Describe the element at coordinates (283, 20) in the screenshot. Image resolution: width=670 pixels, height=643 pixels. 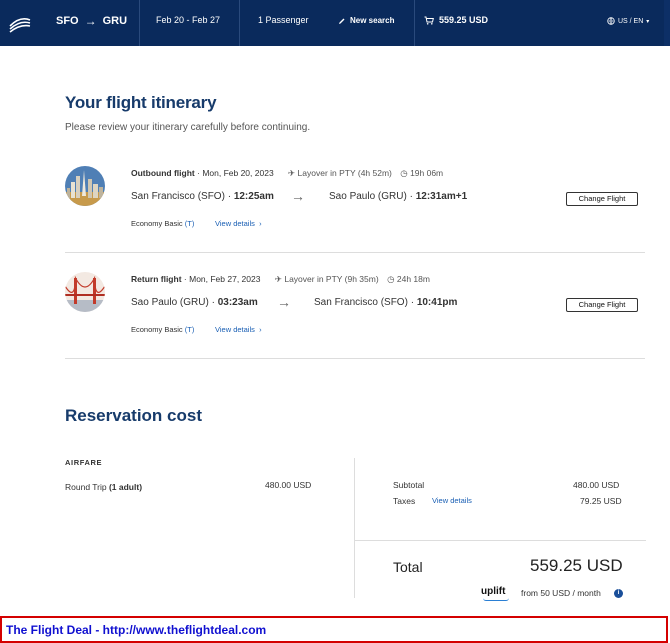
I see `passenger-count: 1 Passenger` at that location.